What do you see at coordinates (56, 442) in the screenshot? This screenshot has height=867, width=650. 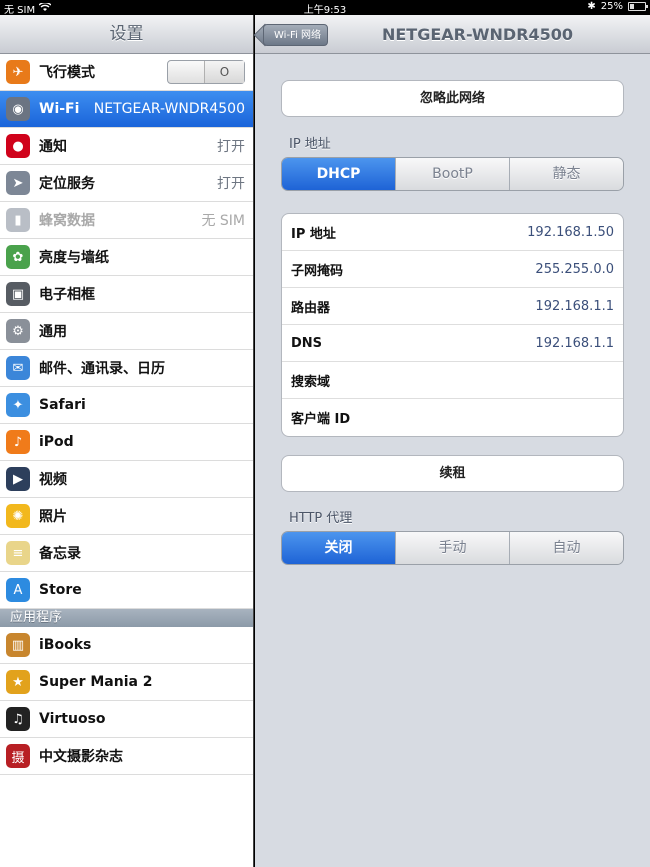 I see `sidebar-item-label: iPod` at bounding box center [56, 442].